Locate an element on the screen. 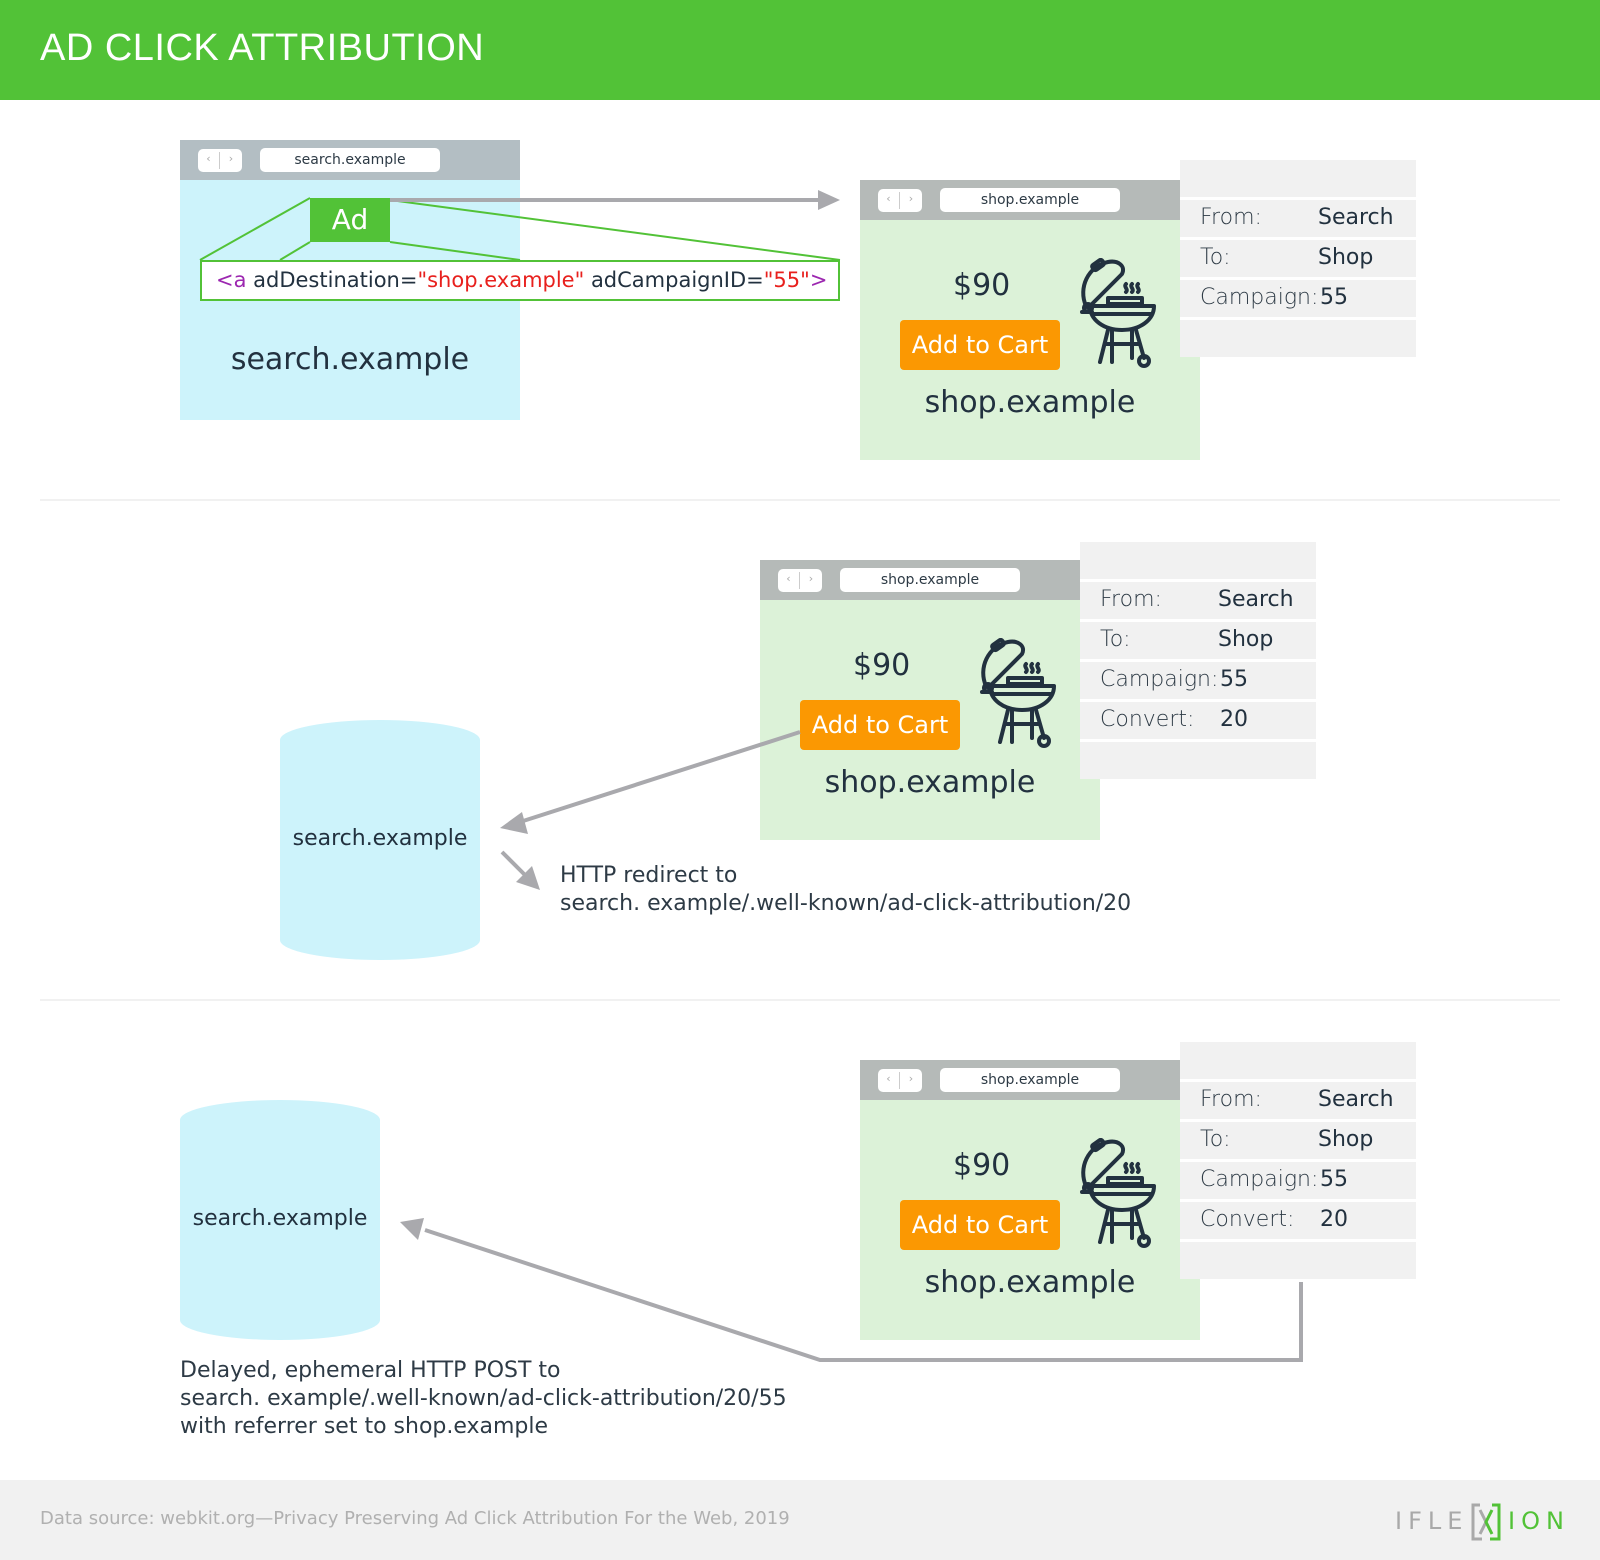 The height and width of the screenshot is (1560, 1600). note-line: Delayed, ephemeral HTTP POST to is located at coordinates (370, 1370).